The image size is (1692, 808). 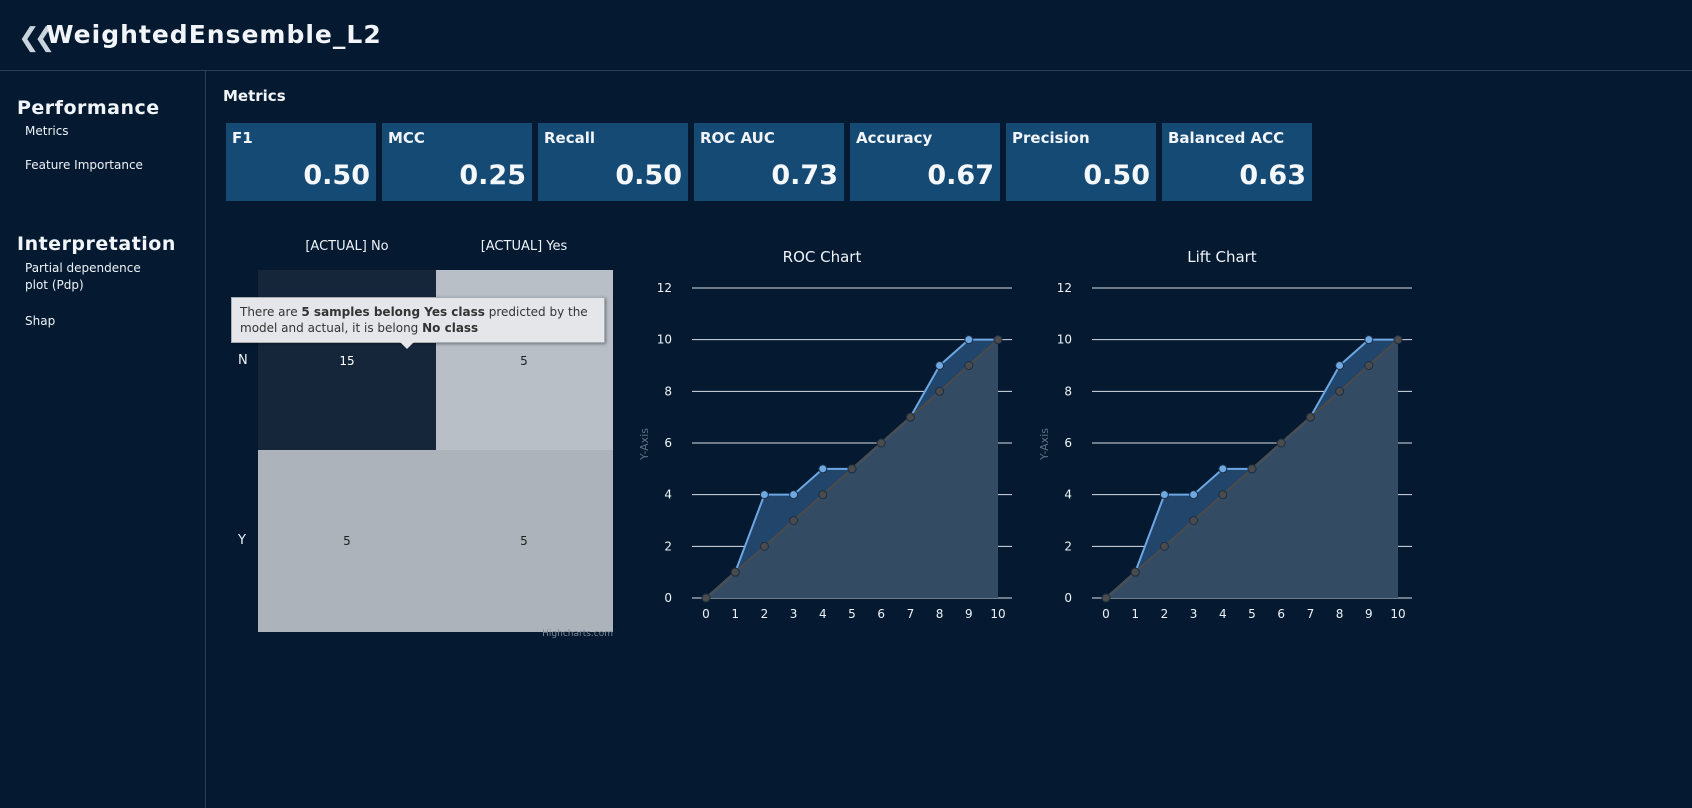 I want to click on metric-label: Accuracy, so click(x=894, y=138).